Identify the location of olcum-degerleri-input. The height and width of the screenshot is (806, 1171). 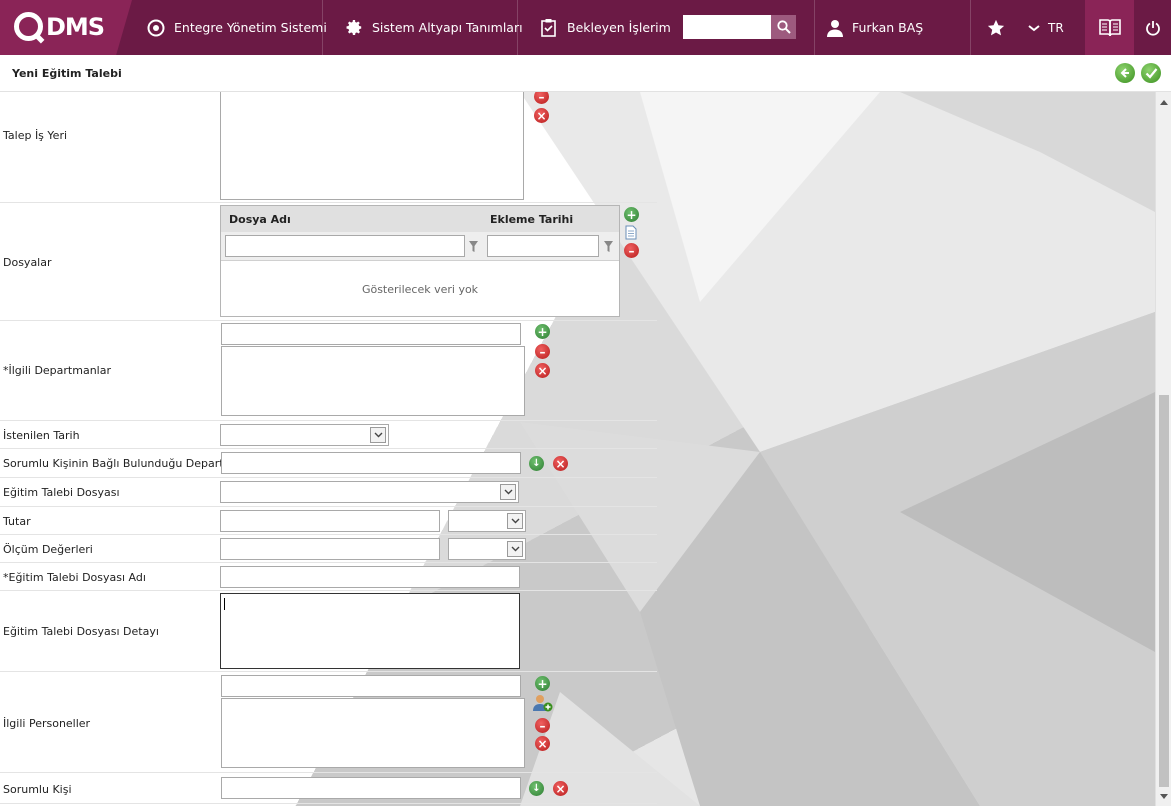
(330, 549).